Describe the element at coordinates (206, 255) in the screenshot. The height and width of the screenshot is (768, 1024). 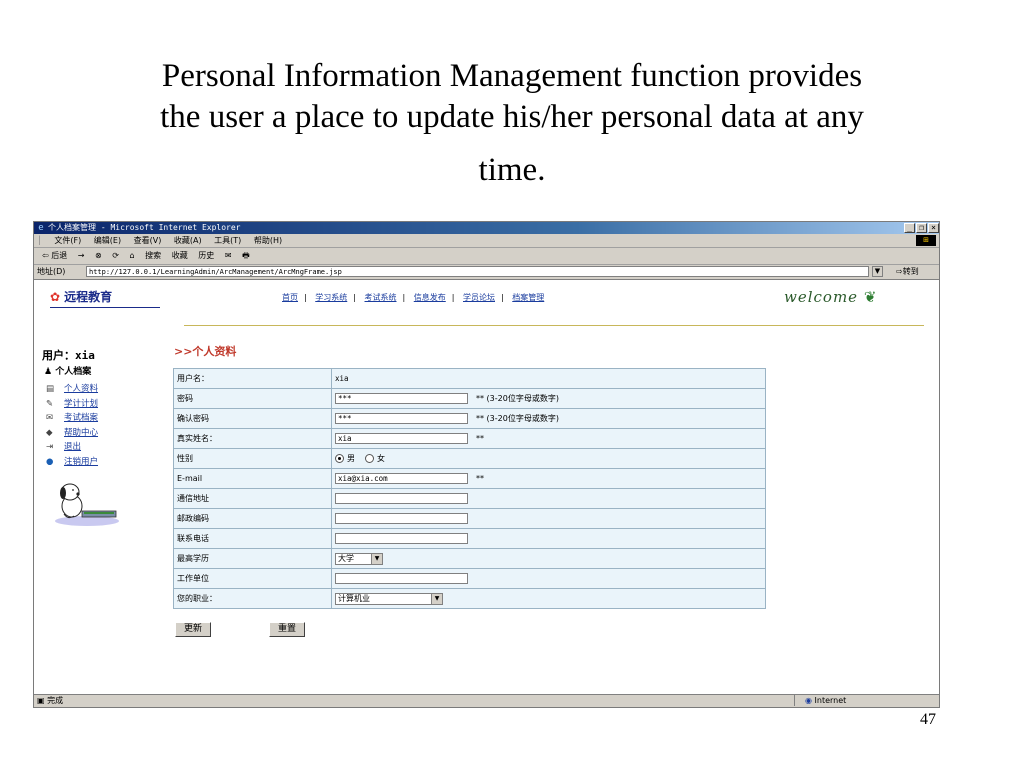
I see `history-button: 历史` at that location.